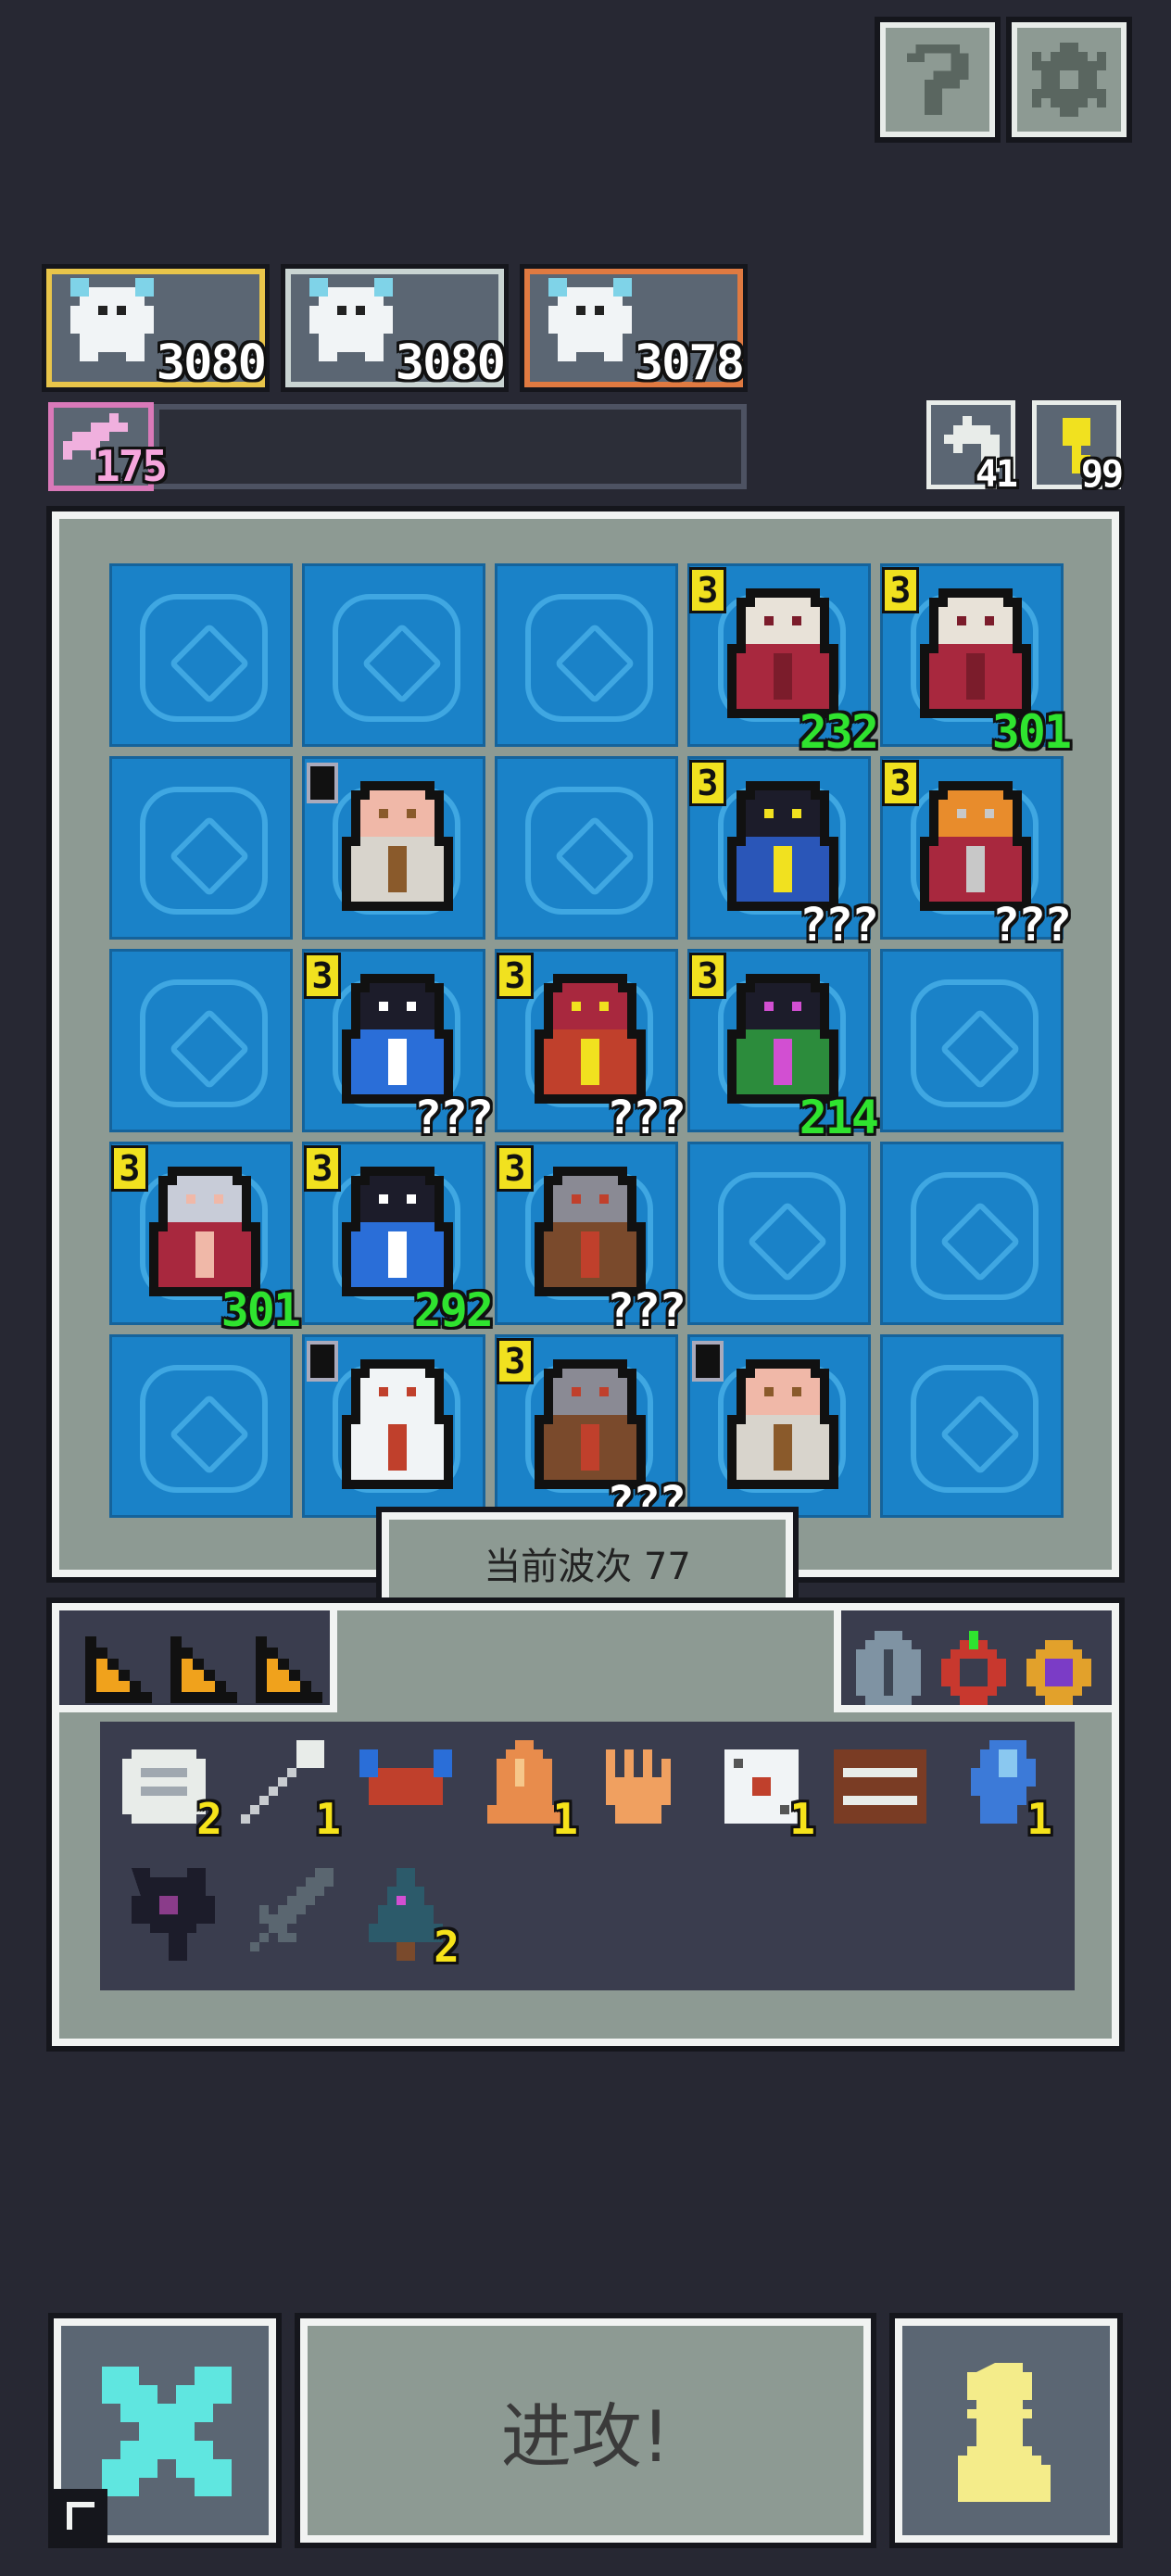 This screenshot has height=2576, width=1171. Describe the element at coordinates (397, 1429) in the screenshot. I see `unit-white-yeti` at that location.